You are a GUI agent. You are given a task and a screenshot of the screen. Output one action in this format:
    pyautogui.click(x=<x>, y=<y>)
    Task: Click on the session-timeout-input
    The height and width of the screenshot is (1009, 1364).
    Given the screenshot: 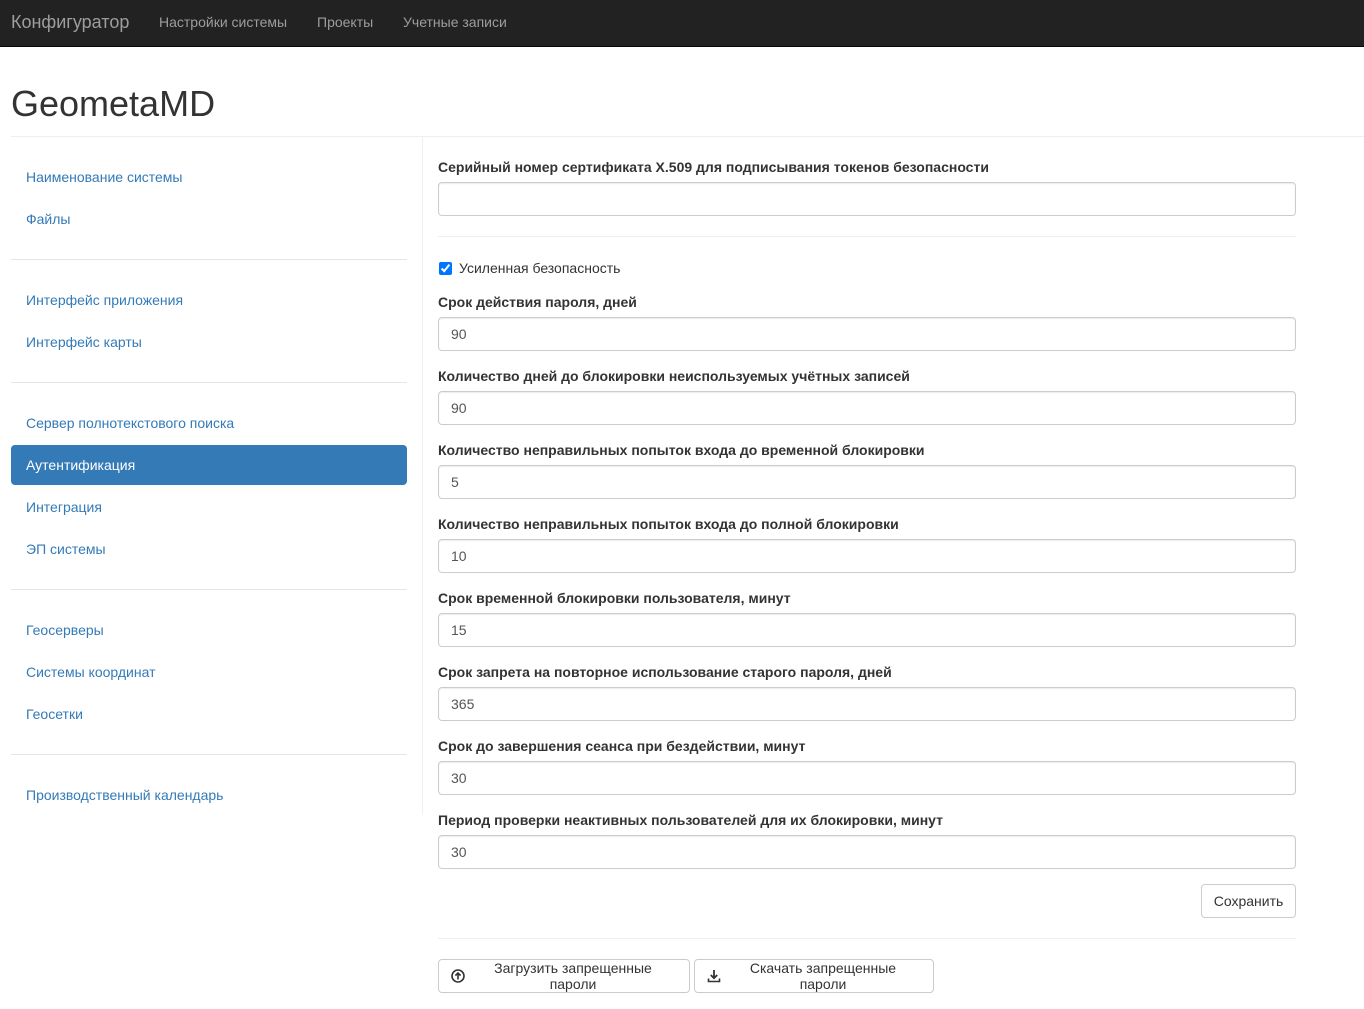 What is the action you would take?
    pyautogui.click(x=867, y=778)
    